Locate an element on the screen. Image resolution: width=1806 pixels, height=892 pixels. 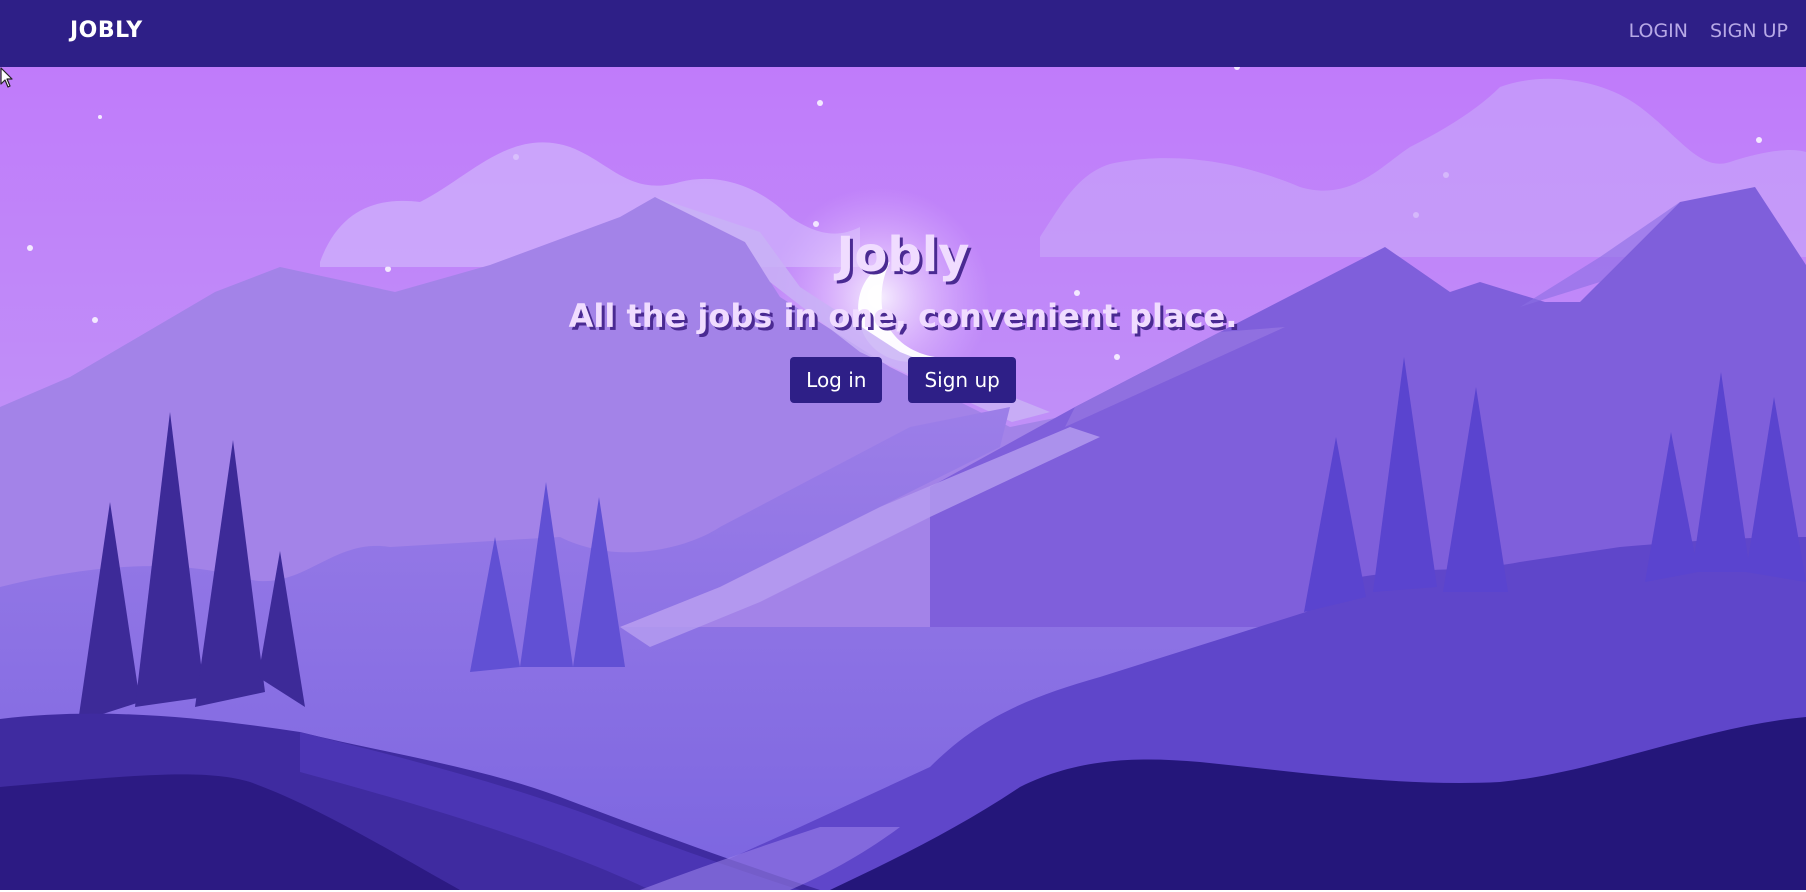
brand-logo-link: JOBLY is located at coordinates (106, 30).